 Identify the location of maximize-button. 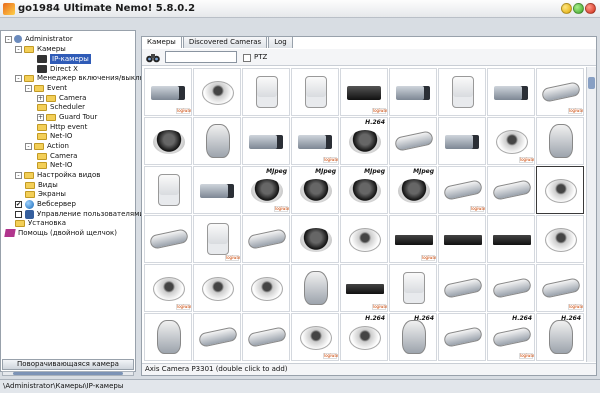
(578, 8).